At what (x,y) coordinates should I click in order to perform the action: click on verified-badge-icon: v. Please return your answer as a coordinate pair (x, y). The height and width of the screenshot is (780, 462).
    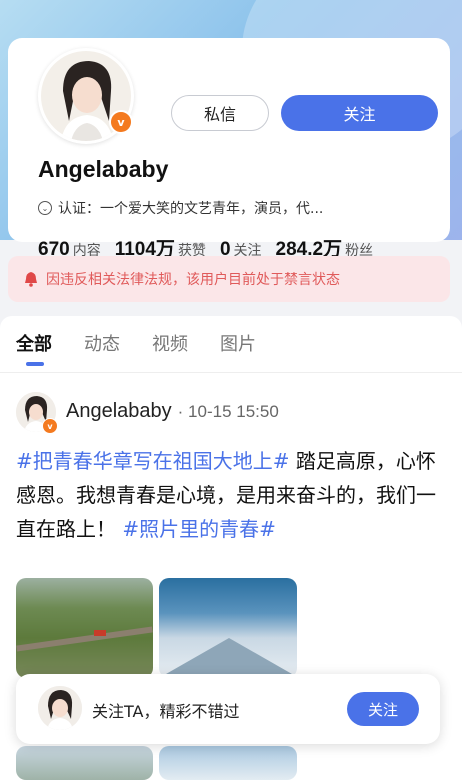
    Looking at the image, I should click on (121, 122).